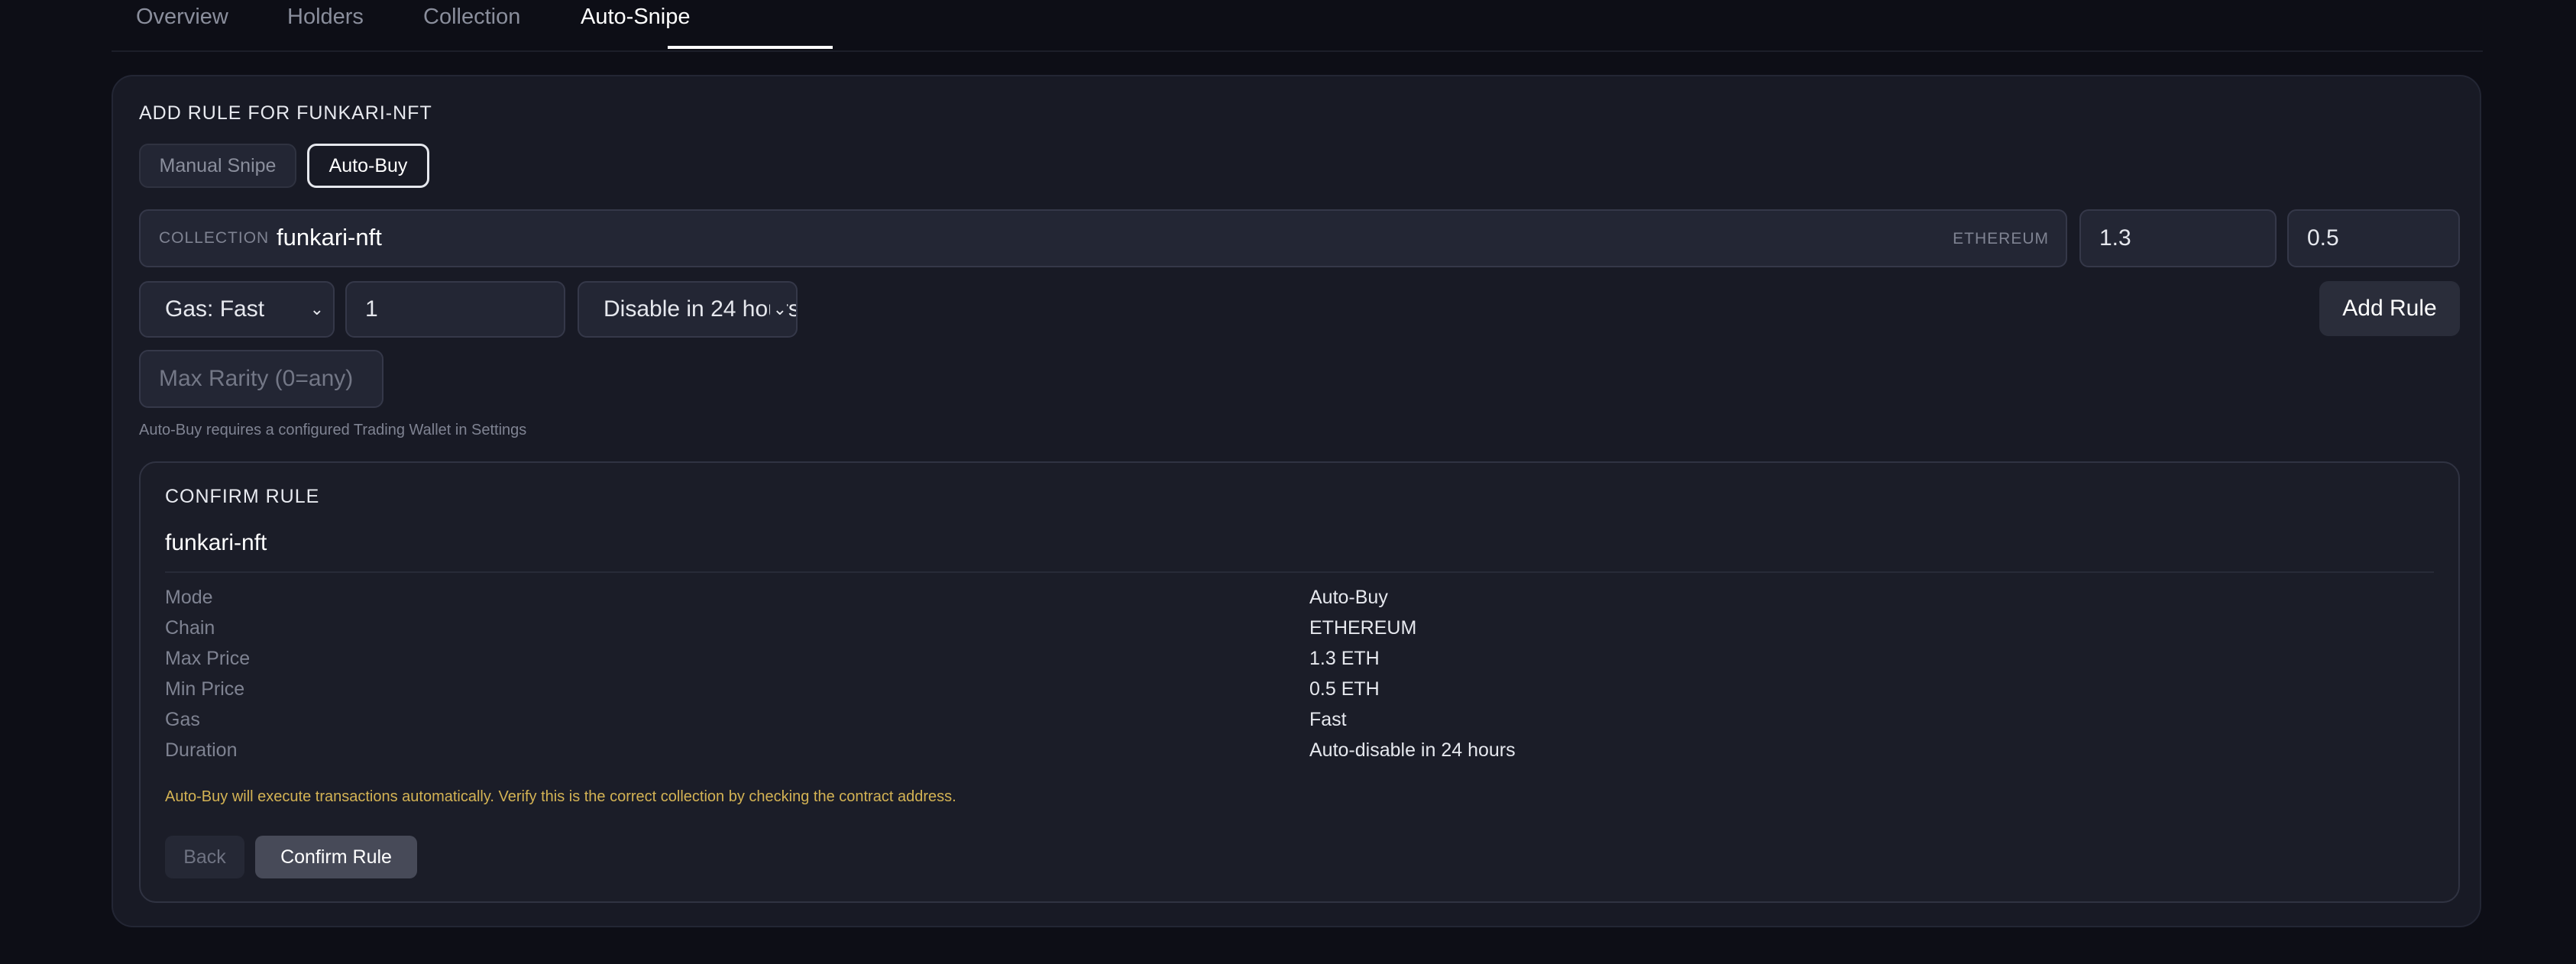 Image resolution: width=2576 pixels, height=964 pixels. What do you see at coordinates (1299, 572) in the screenshot?
I see `divider` at bounding box center [1299, 572].